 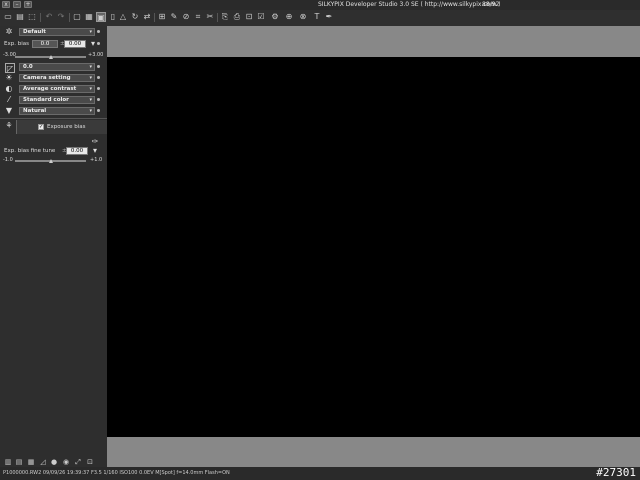 I want to click on view-thumb-icon: ▦, so click(x=89, y=17).